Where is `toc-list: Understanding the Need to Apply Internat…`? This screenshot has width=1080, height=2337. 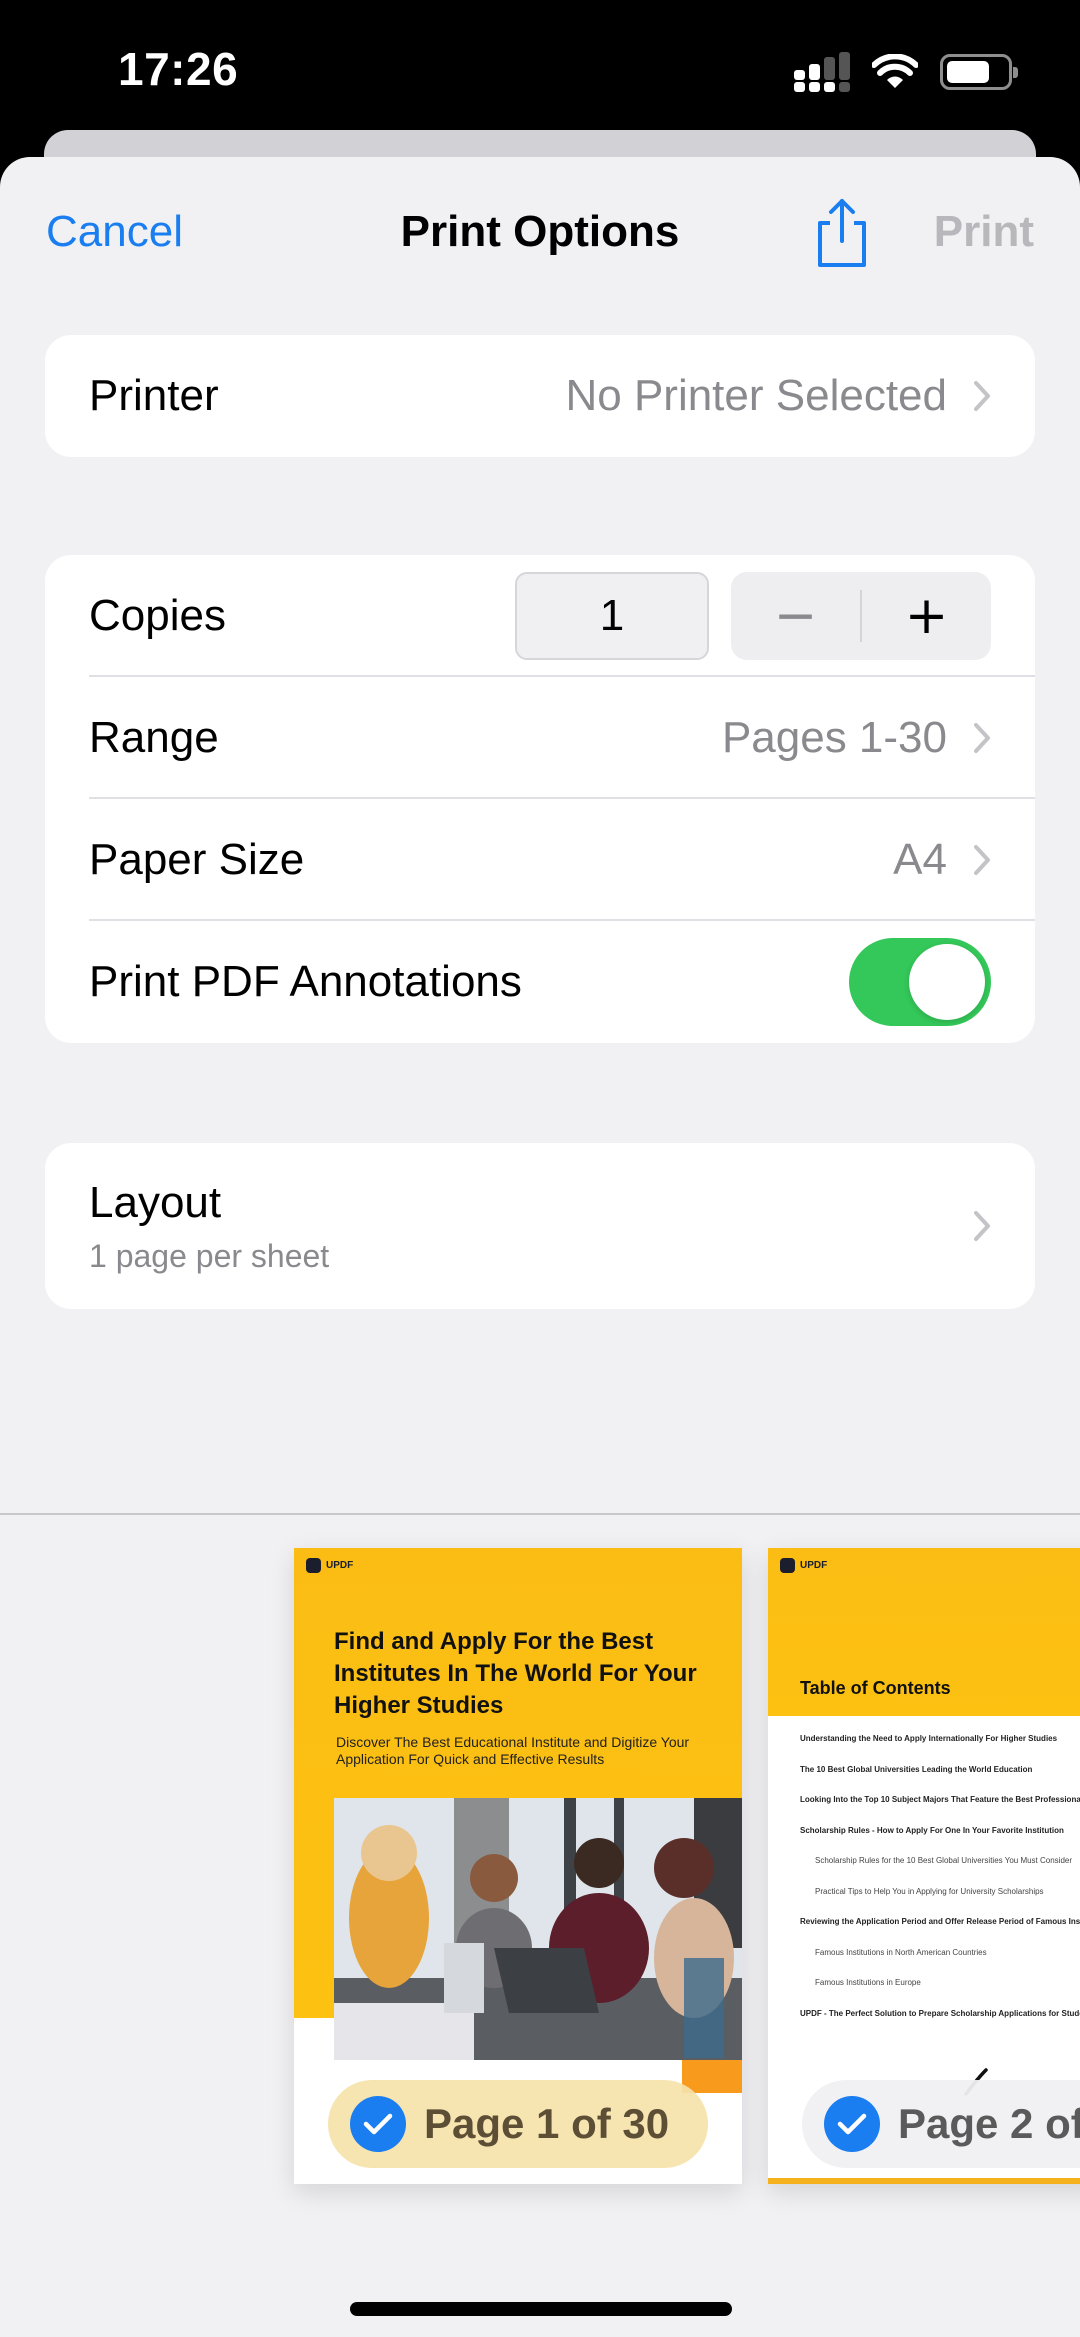
toc-list: Understanding the Need to Apply Internat… is located at coordinates (940, 1886).